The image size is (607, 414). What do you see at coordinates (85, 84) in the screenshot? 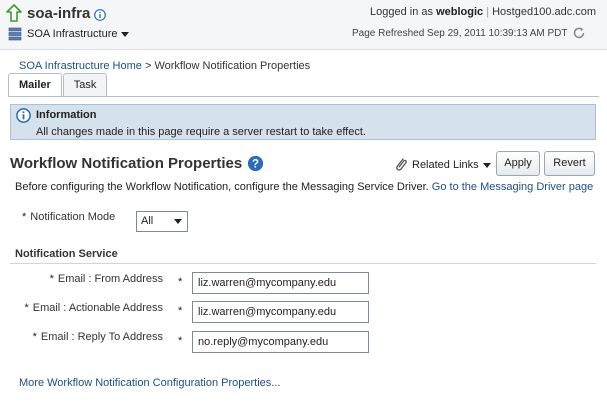
I see `tab-task: Task` at bounding box center [85, 84].